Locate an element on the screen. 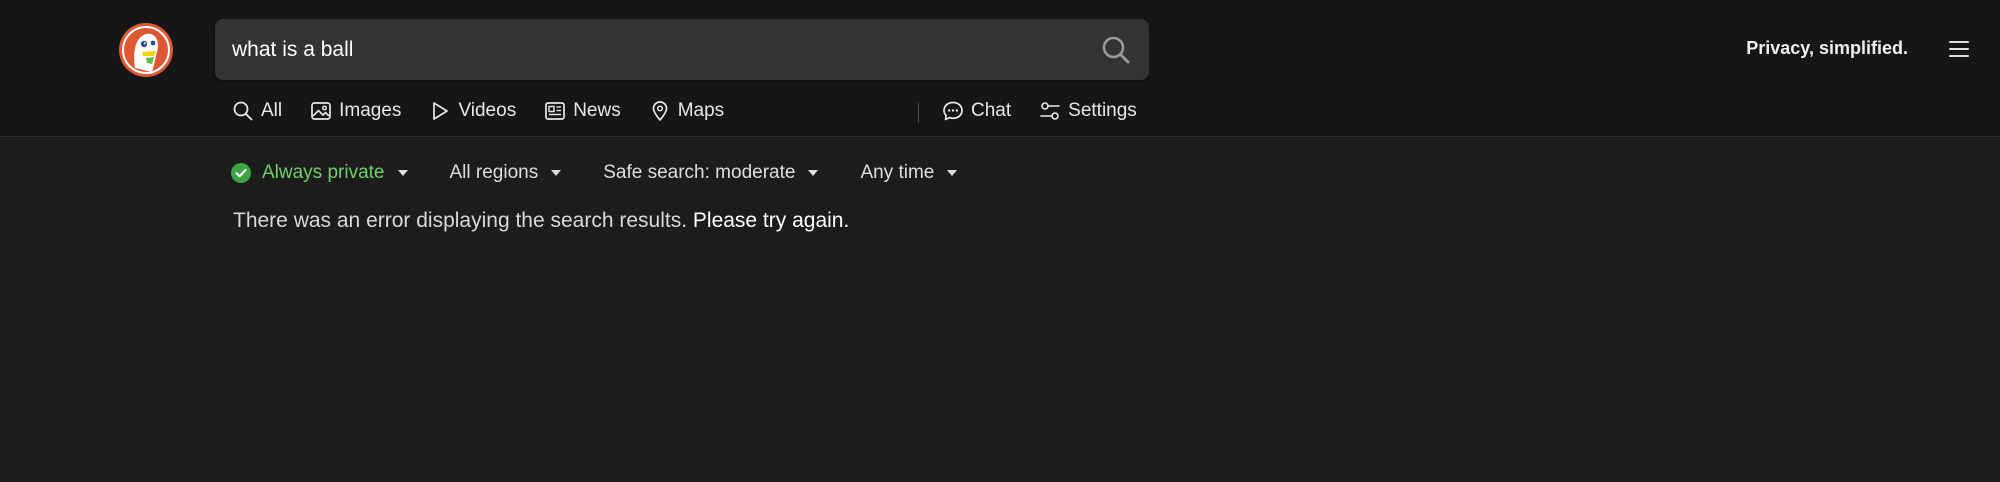 This screenshot has height=482, width=2000. region-label: All regions is located at coordinates (494, 172).